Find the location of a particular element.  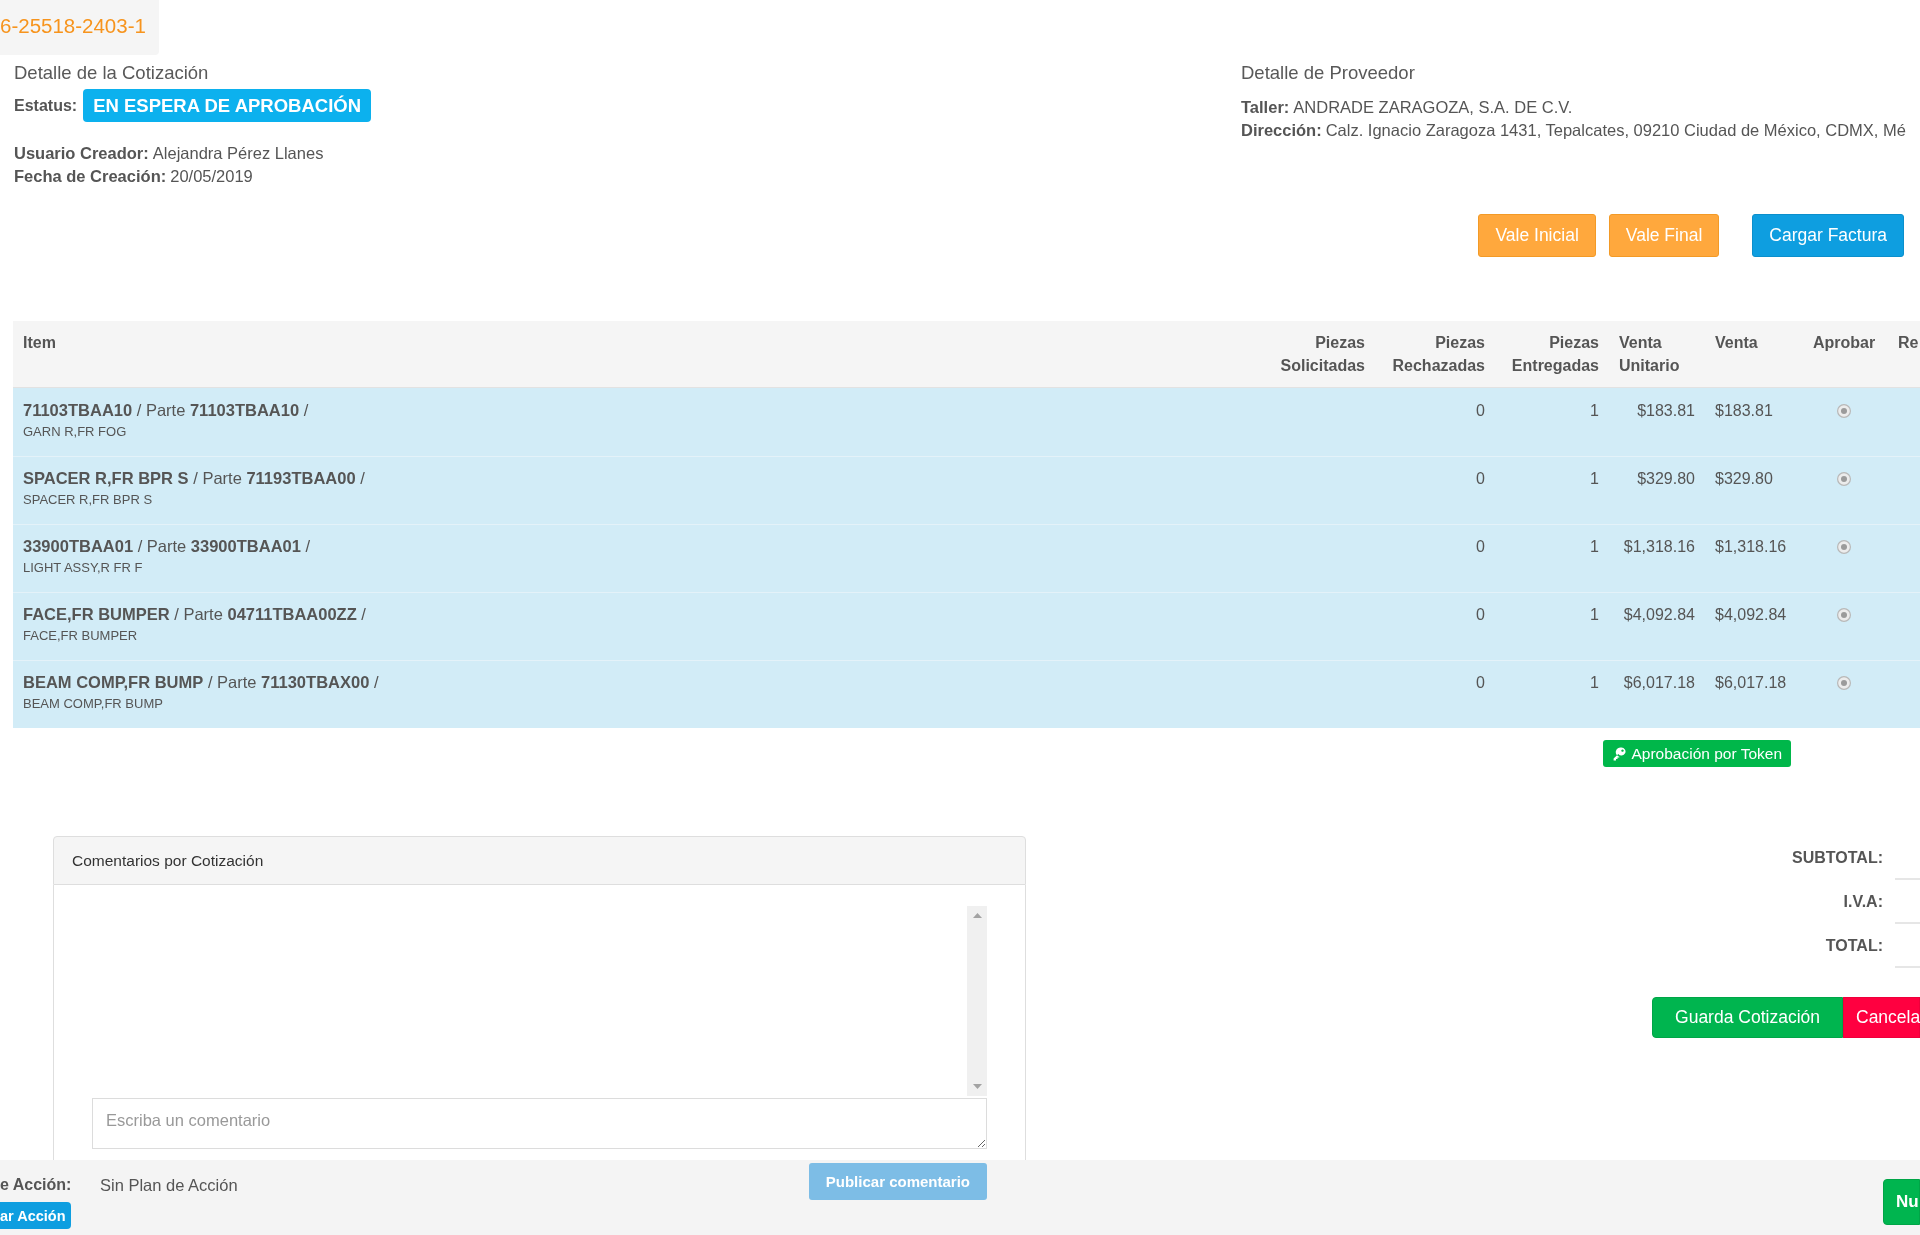

item-title: SPACER R,FR BPR S / Parte 71193TBAA00 / is located at coordinates (194, 478).